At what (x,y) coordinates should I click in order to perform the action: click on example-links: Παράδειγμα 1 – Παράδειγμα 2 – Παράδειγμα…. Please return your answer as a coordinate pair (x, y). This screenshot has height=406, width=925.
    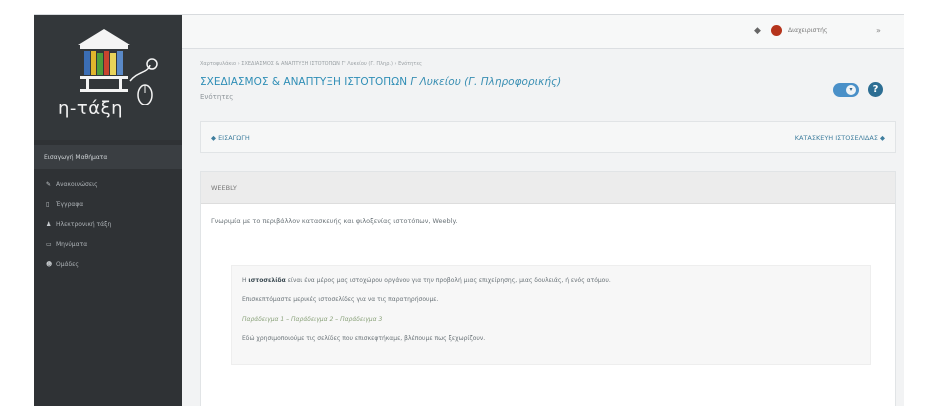
    Looking at the image, I should click on (312, 319).